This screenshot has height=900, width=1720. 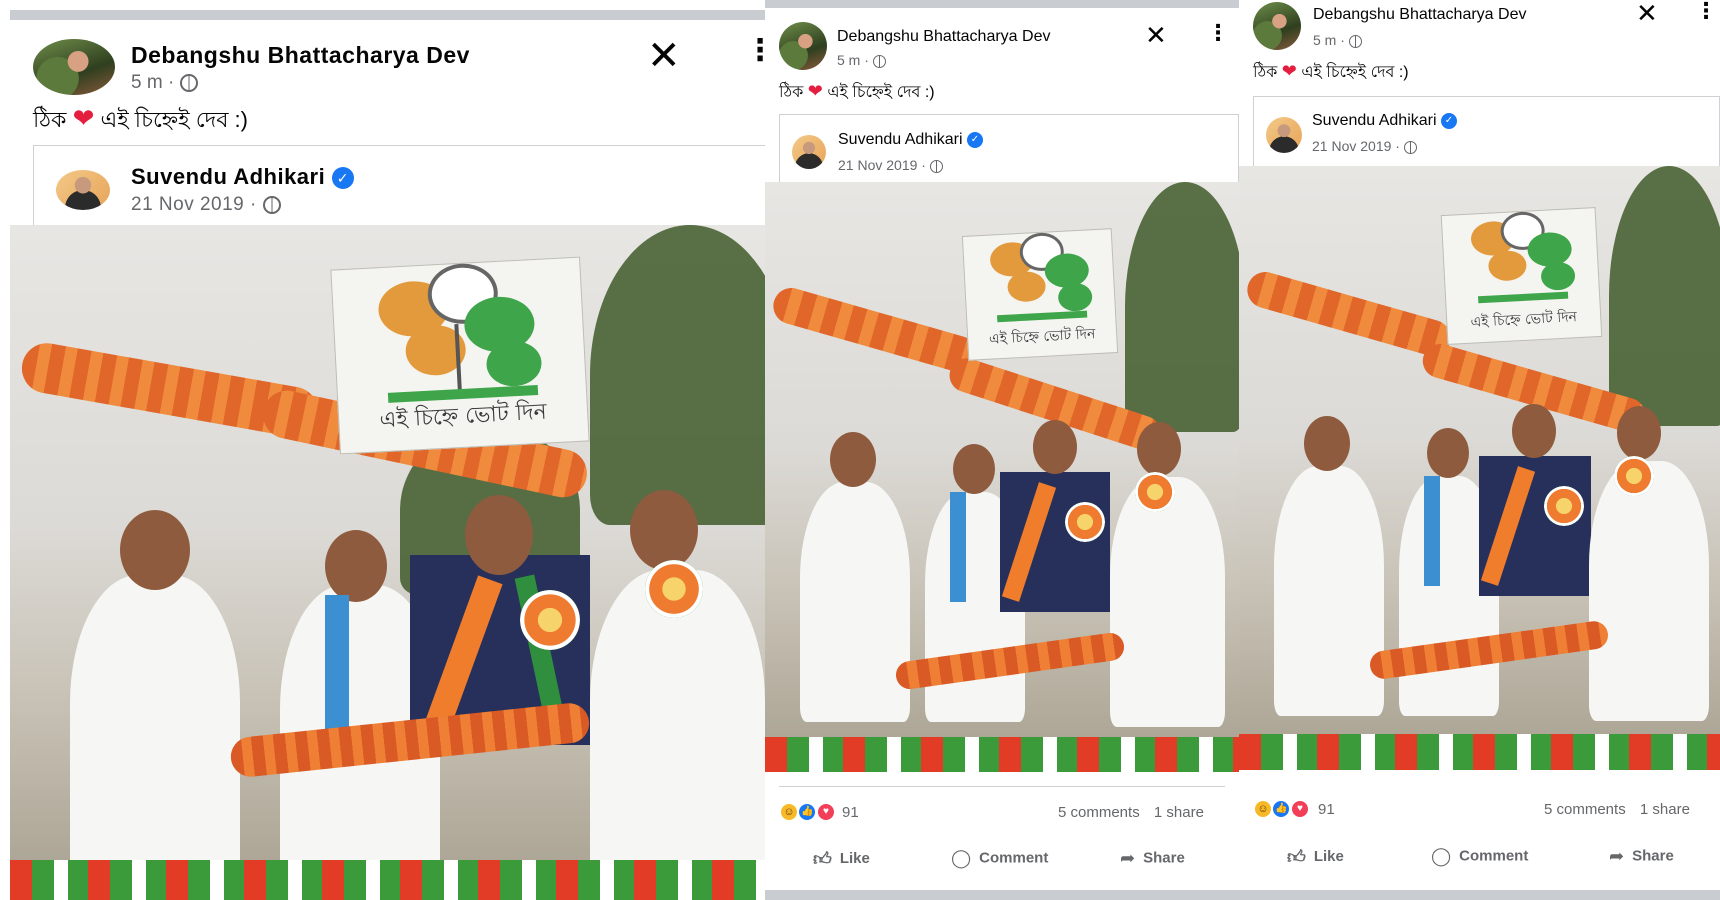 I want to click on party-sign: এই চিহ্নে ভোট দিন, so click(x=460, y=355).